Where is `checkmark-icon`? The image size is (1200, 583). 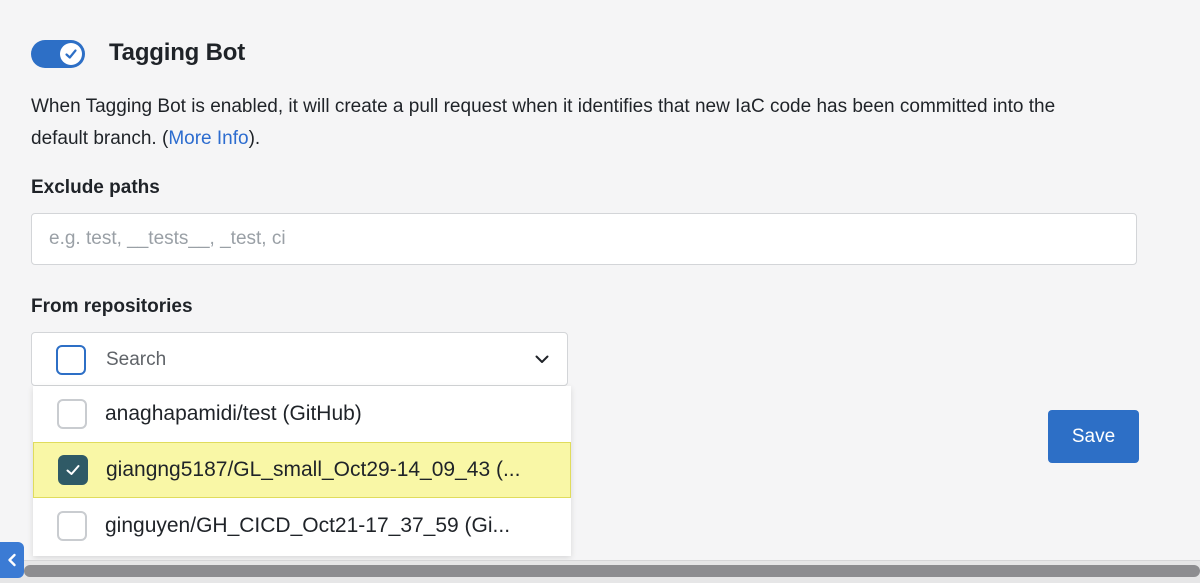 checkmark-icon is located at coordinates (73, 470).